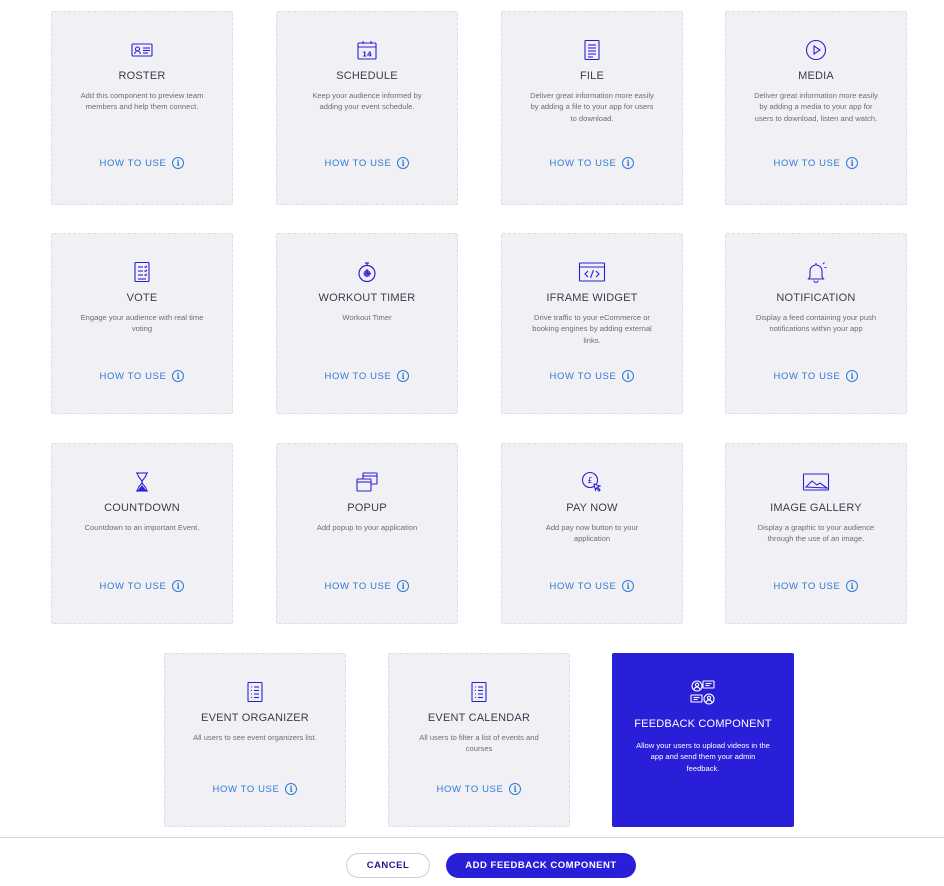  What do you see at coordinates (367, 272) in the screenshot?
I see `stopwatch-icon` at bounding box center [367, 272].